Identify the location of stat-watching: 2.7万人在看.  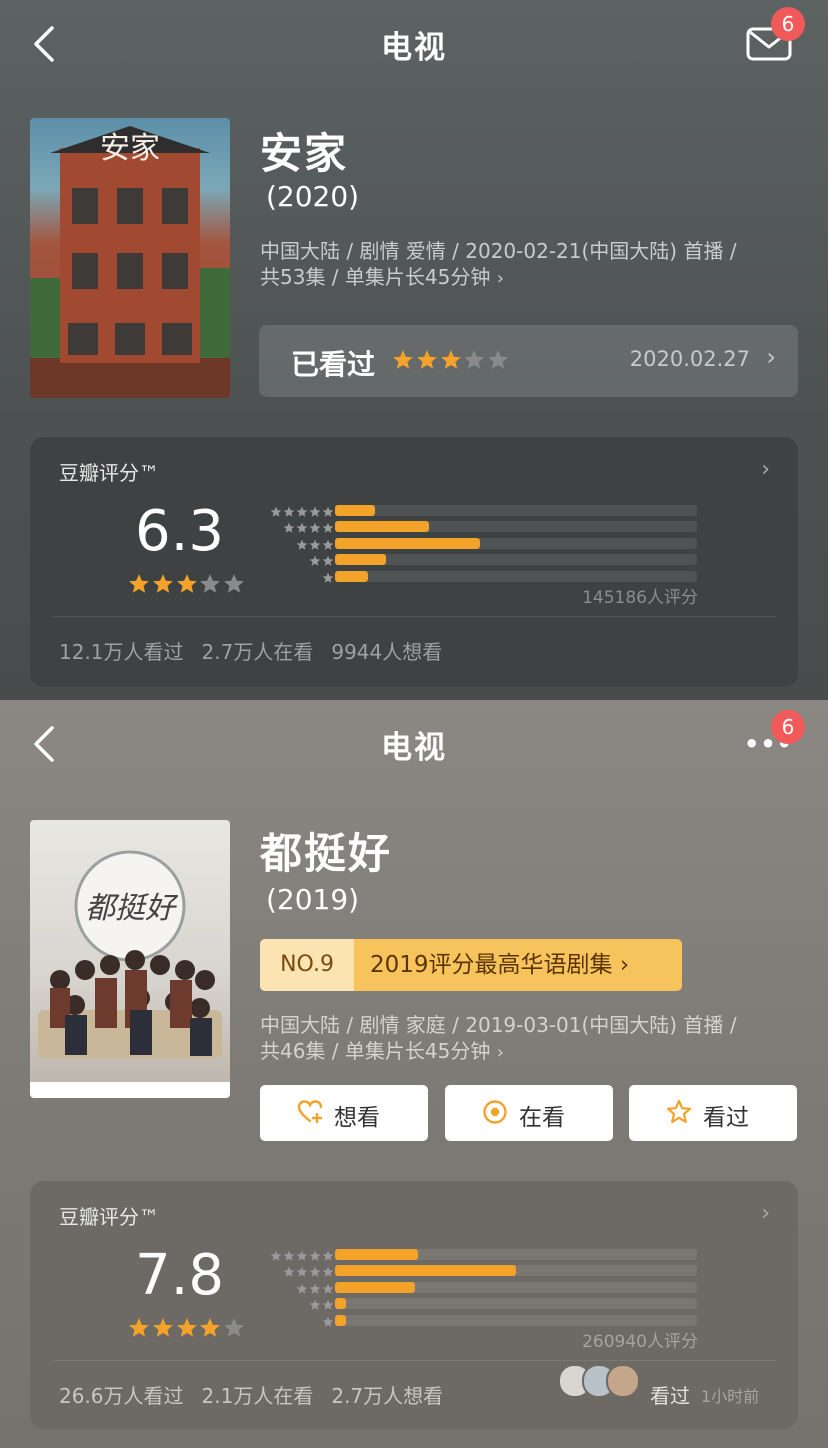
(257, 652).